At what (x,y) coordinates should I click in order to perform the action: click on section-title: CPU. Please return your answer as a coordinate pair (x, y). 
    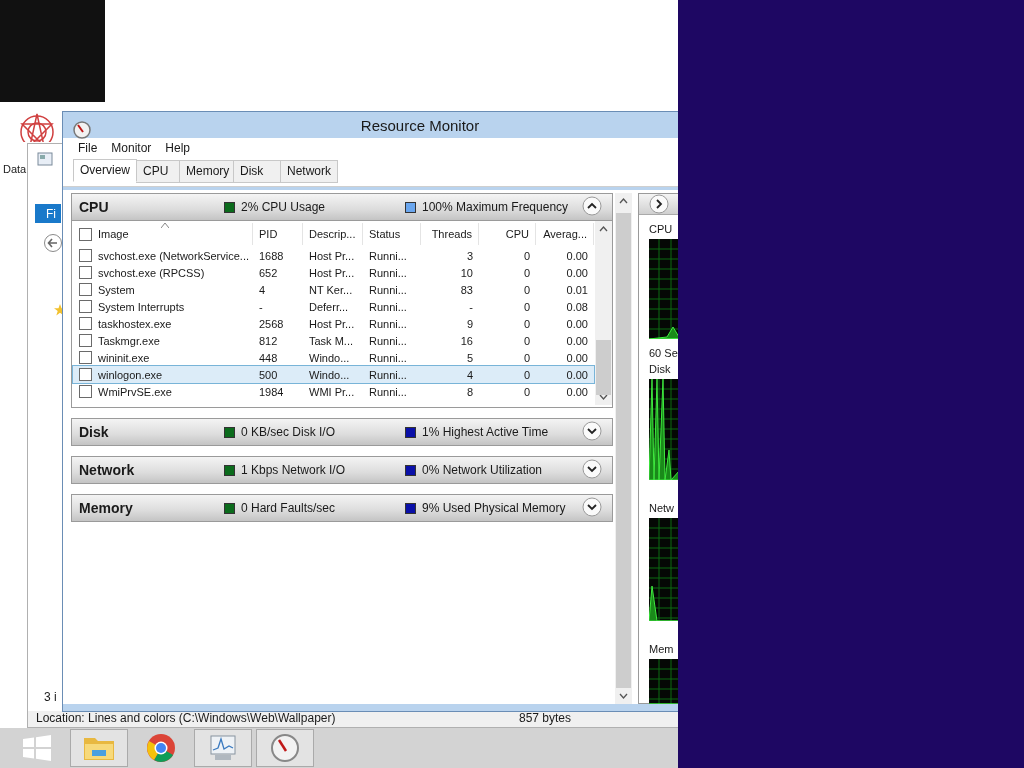
    Looking at the image, I should click on (94, 207).